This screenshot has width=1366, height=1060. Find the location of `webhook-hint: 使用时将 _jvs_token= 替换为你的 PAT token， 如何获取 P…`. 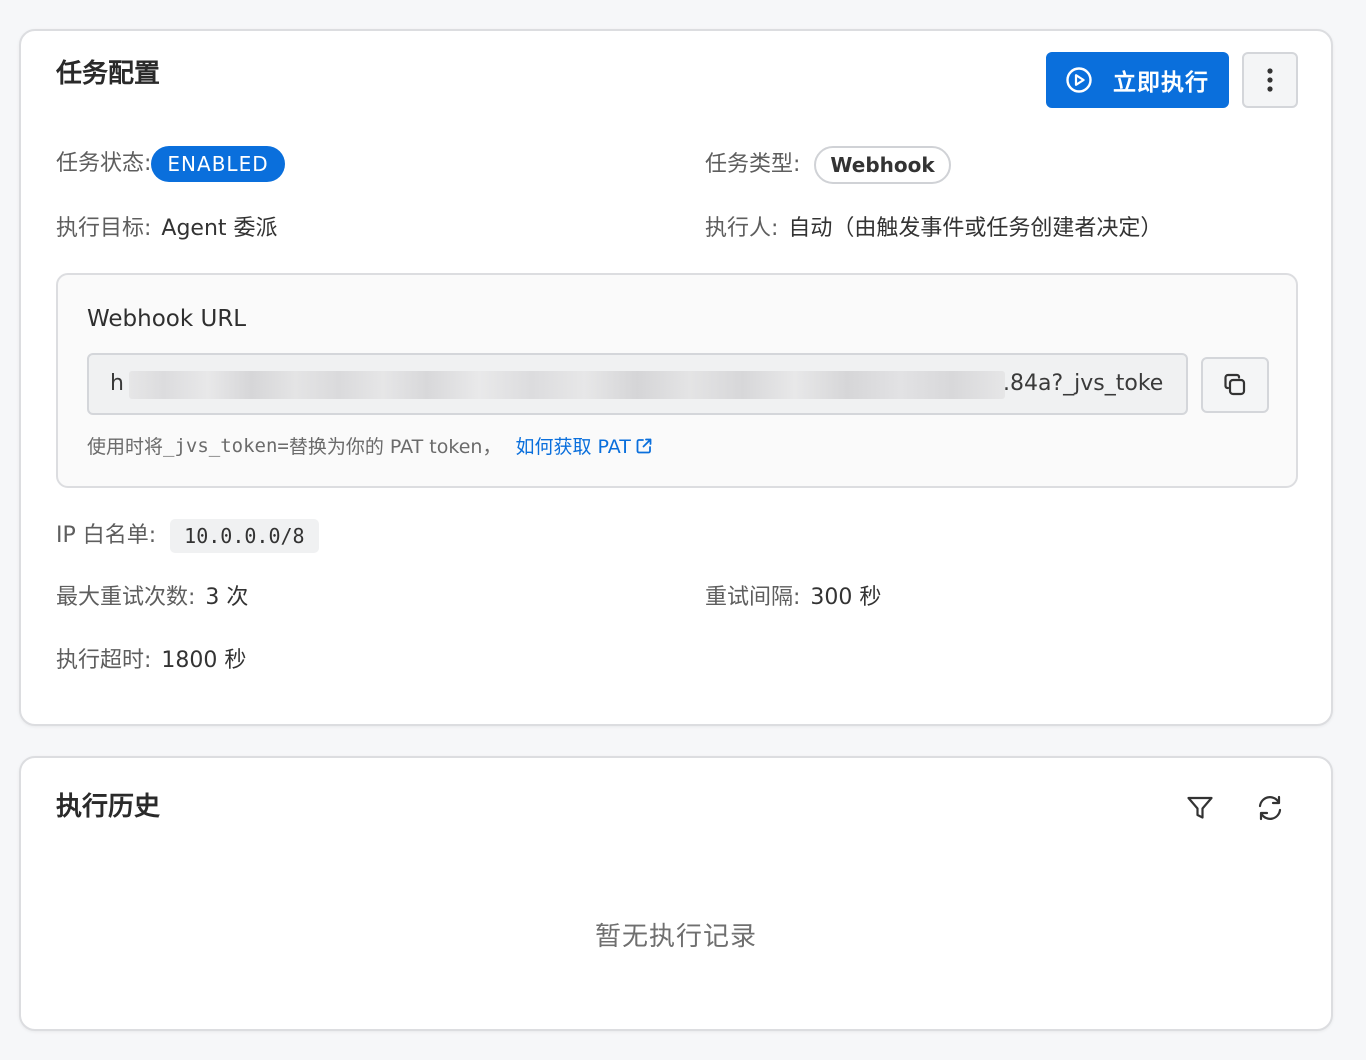

webhook-hint: 使用时将 _jvs_token= 替换为你的 PAT token， 如何获取 P… is located at coordinates (370, 445).